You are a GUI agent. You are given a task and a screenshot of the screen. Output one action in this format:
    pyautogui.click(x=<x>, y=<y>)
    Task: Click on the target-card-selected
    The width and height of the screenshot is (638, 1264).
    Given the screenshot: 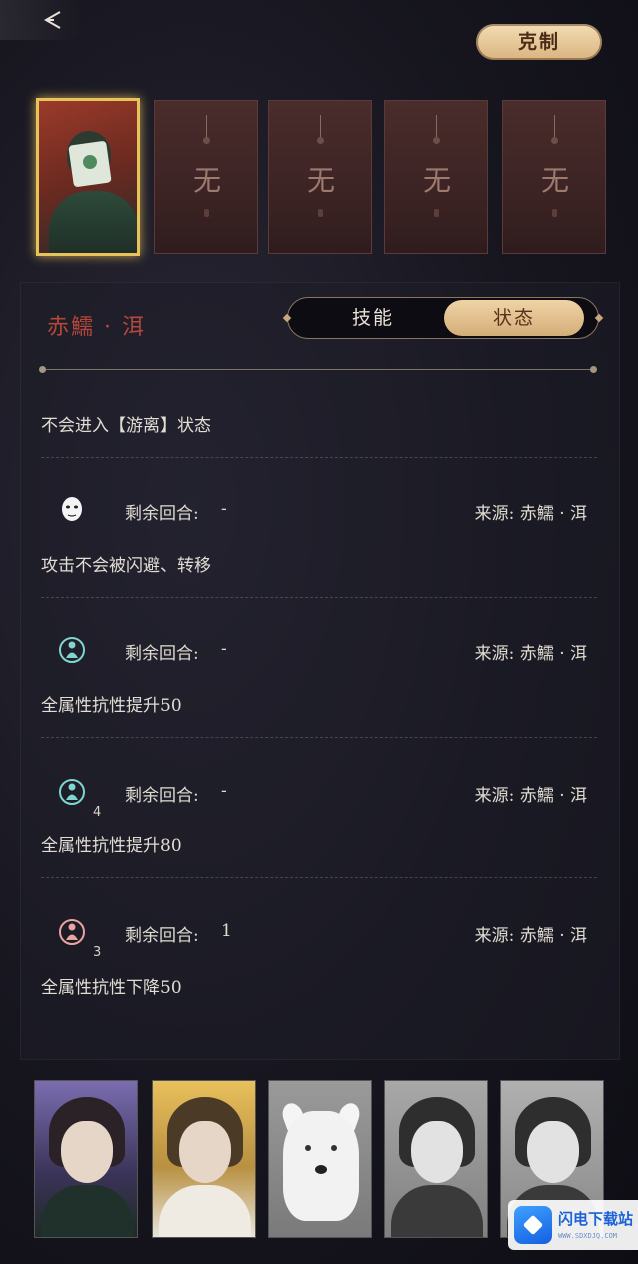 What is the action you would take?
    pyautogui.click(x=88, y=177)
    